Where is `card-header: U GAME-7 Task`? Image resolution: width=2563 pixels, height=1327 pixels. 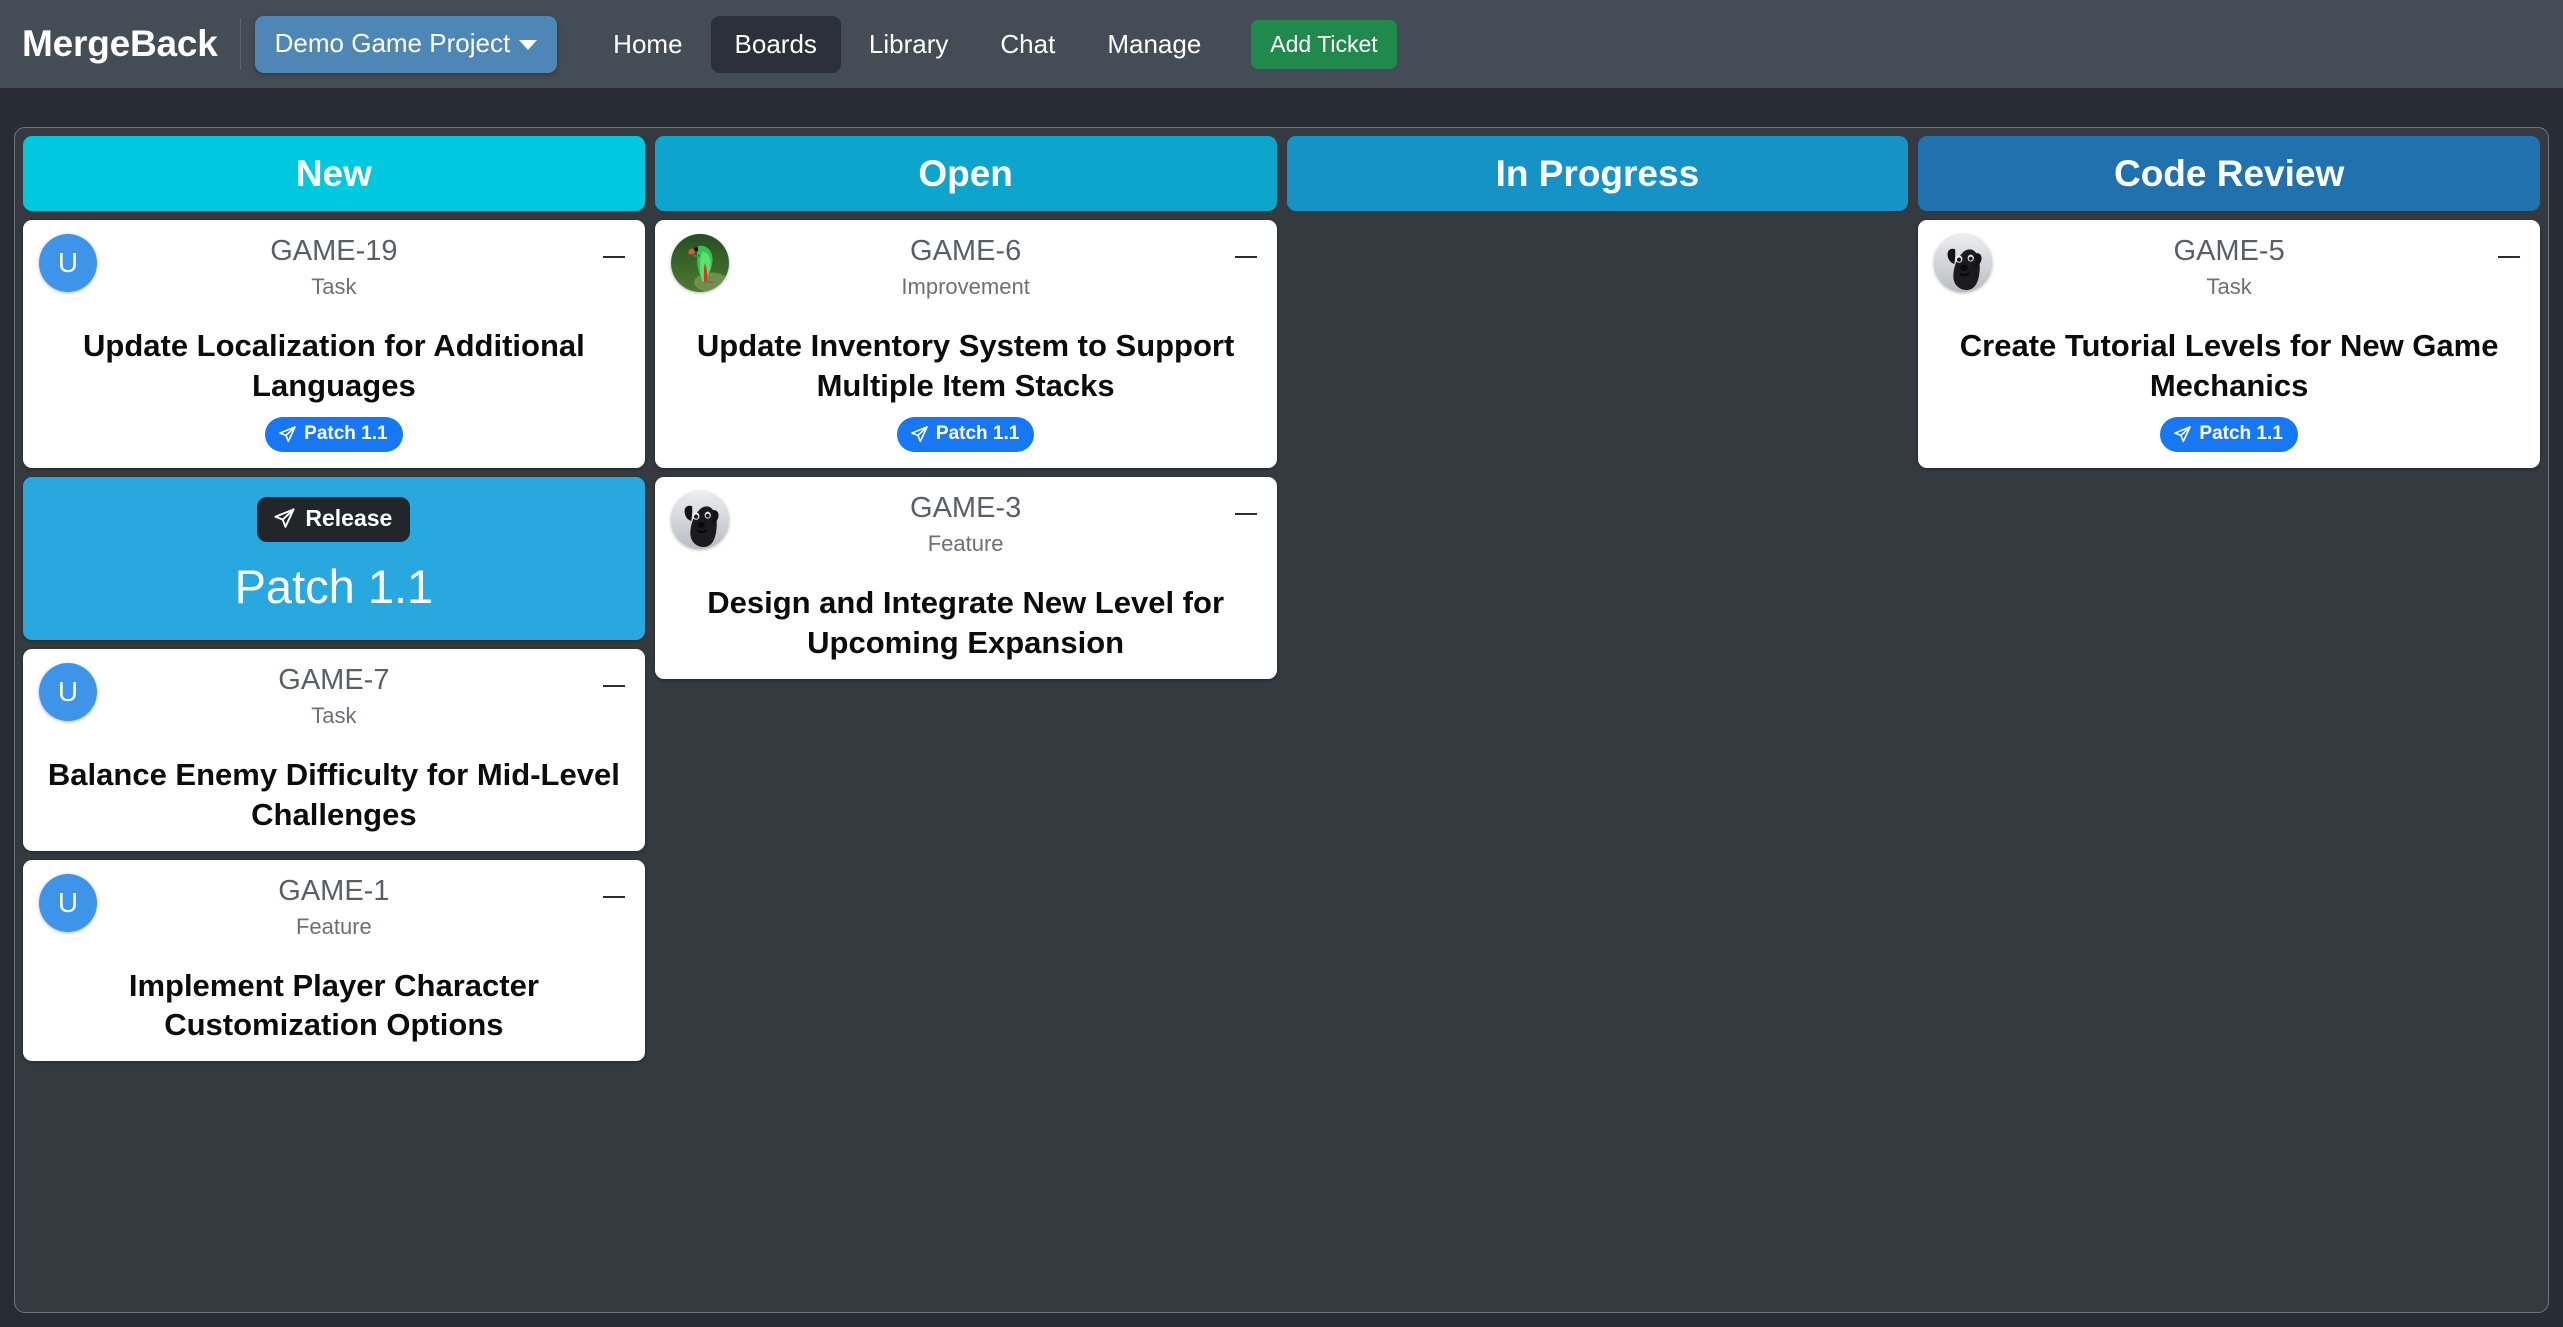
card-header: U GAME-7 Task is located at coordinates (334, 702).